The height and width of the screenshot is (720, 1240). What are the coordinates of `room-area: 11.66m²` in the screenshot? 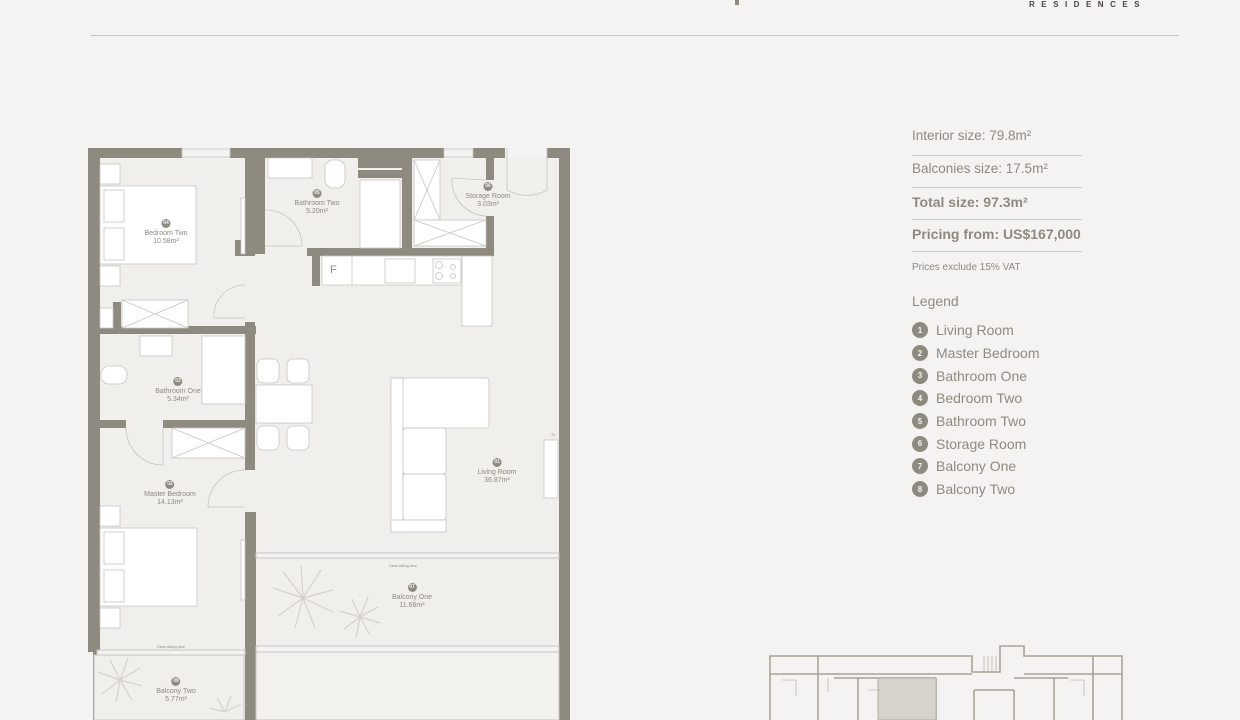 It's located at (412, 605).